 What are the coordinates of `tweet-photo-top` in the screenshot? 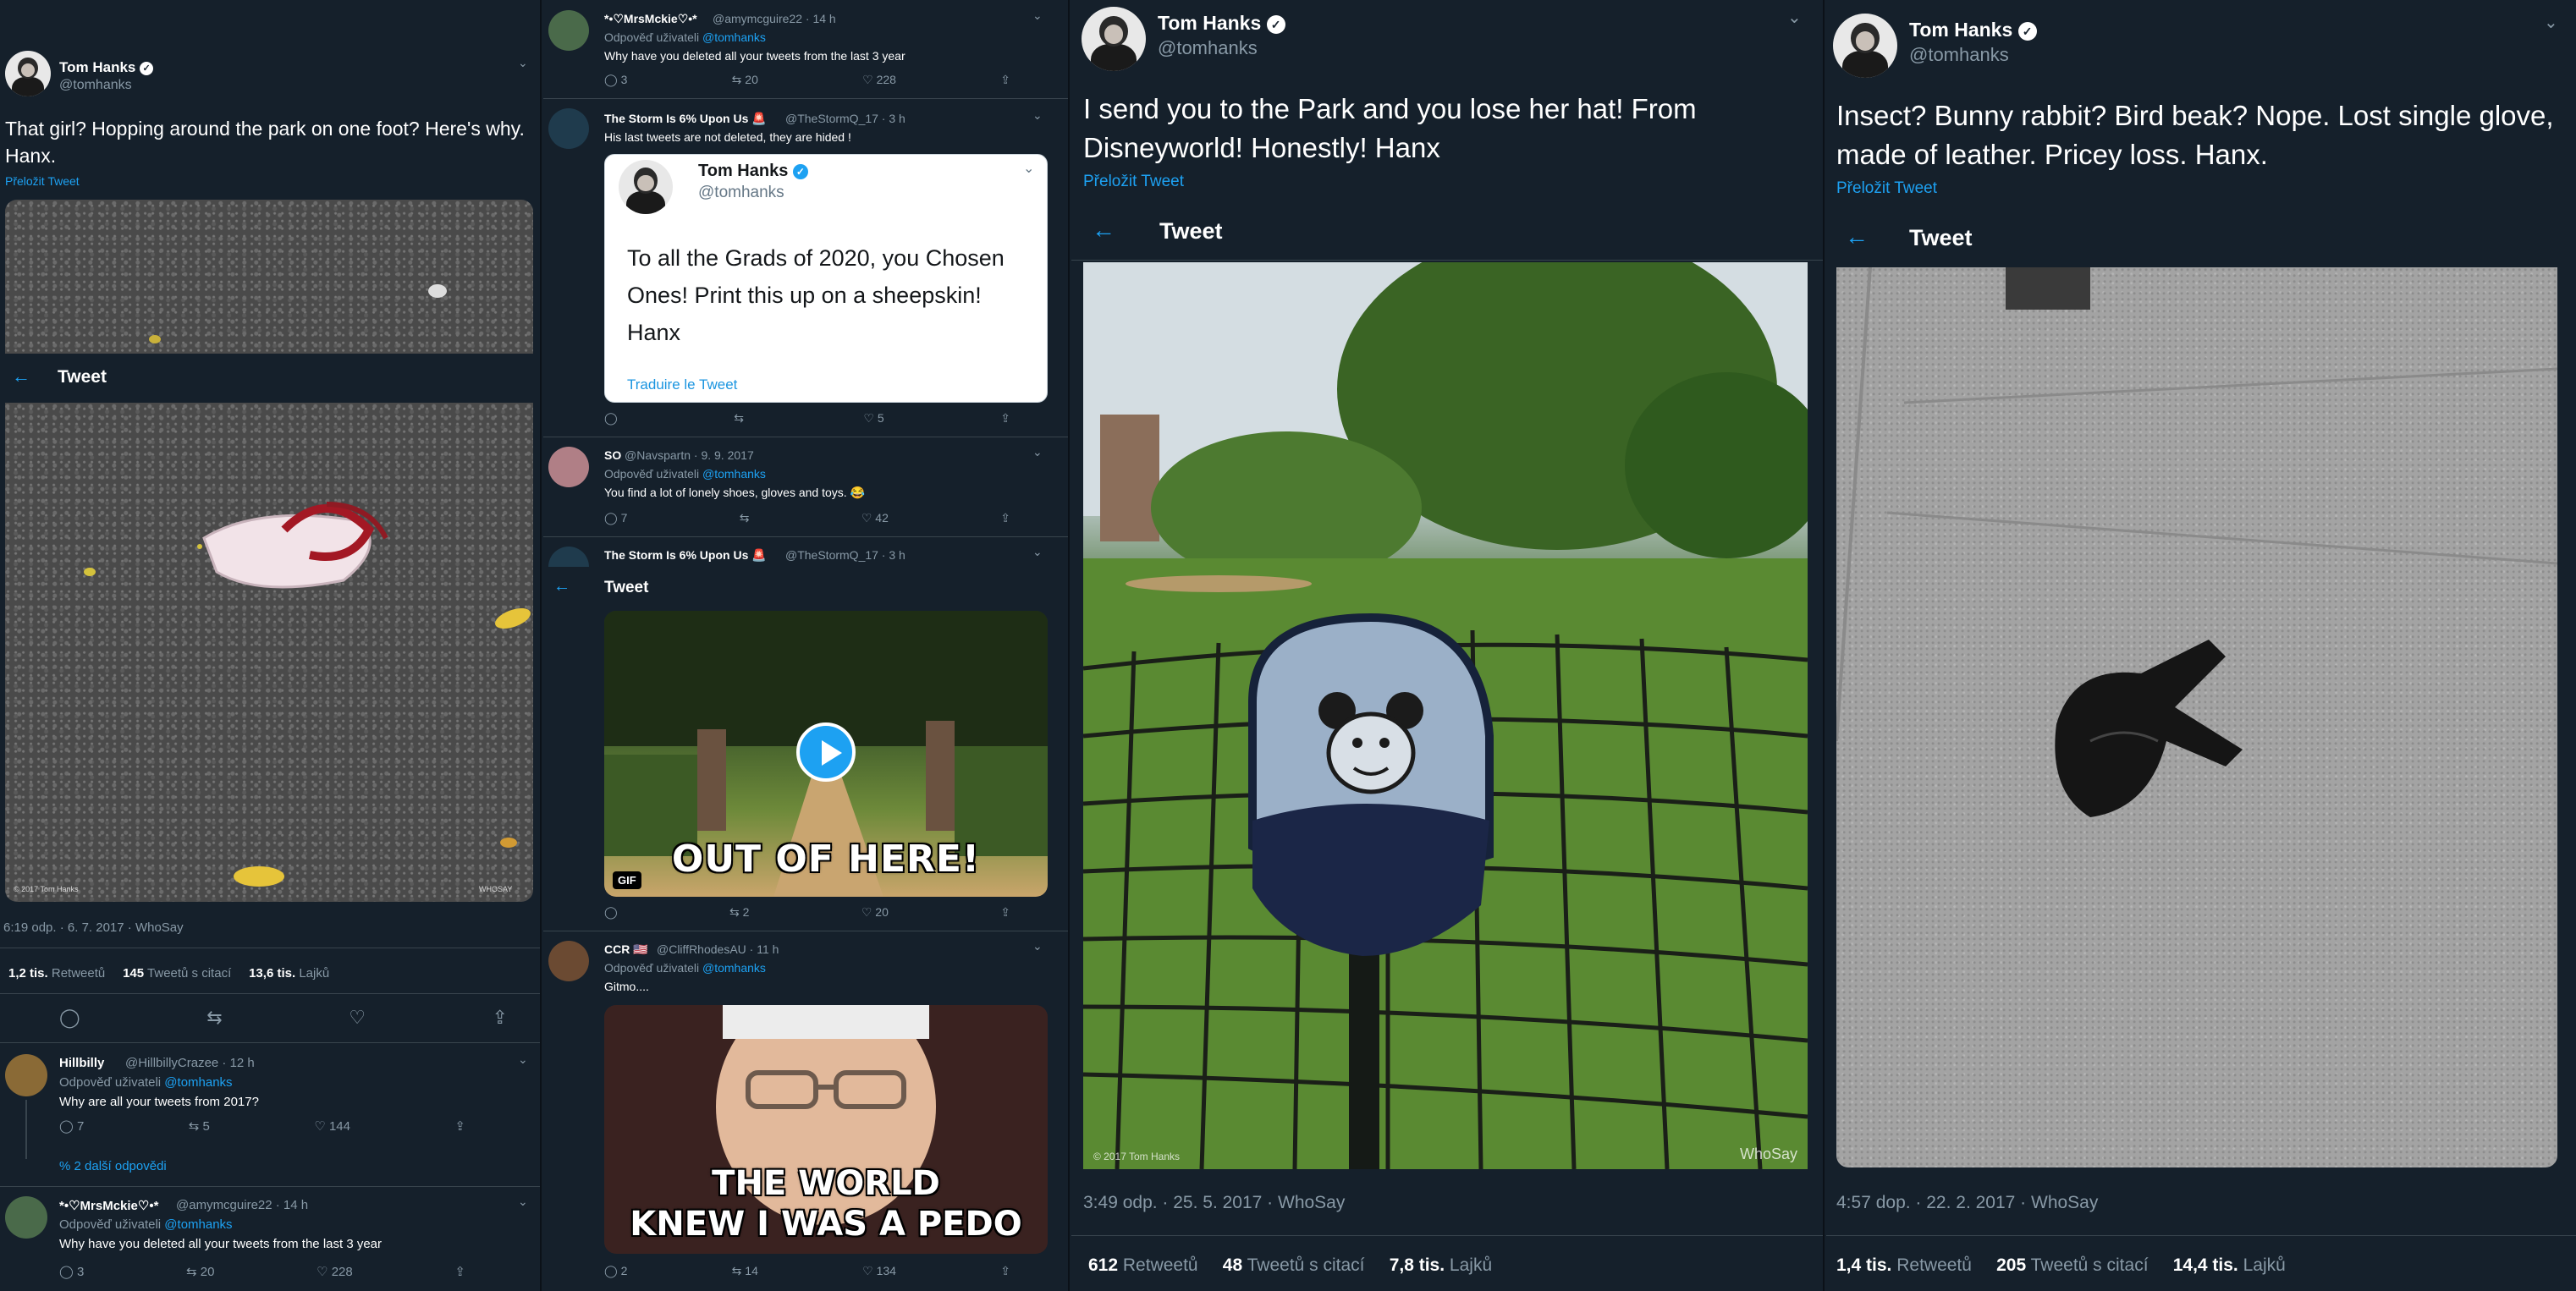 It's located at (269, 277).